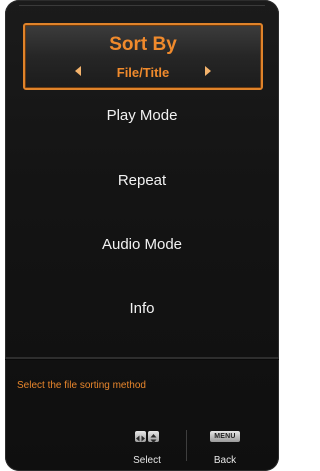 The image size is (320, 471). I want to click on up-down-keys-icon, so click(153, 437).